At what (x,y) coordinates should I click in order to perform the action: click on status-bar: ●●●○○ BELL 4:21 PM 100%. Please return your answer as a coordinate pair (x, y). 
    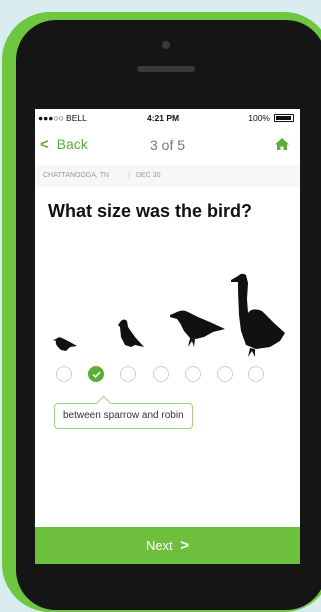
    Looking at the image, I should click on (167, 117).